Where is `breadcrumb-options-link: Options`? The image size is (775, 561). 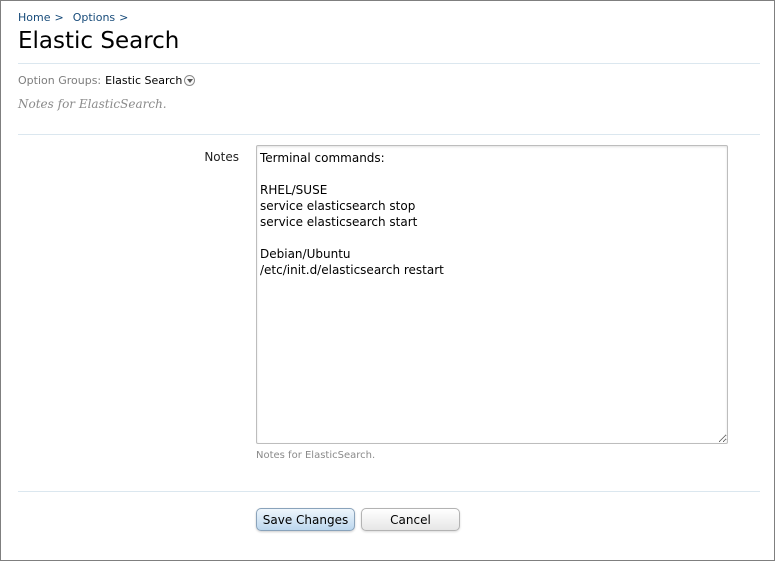
breadcrumb-options-link: Options is located at coordinates (94, 17).